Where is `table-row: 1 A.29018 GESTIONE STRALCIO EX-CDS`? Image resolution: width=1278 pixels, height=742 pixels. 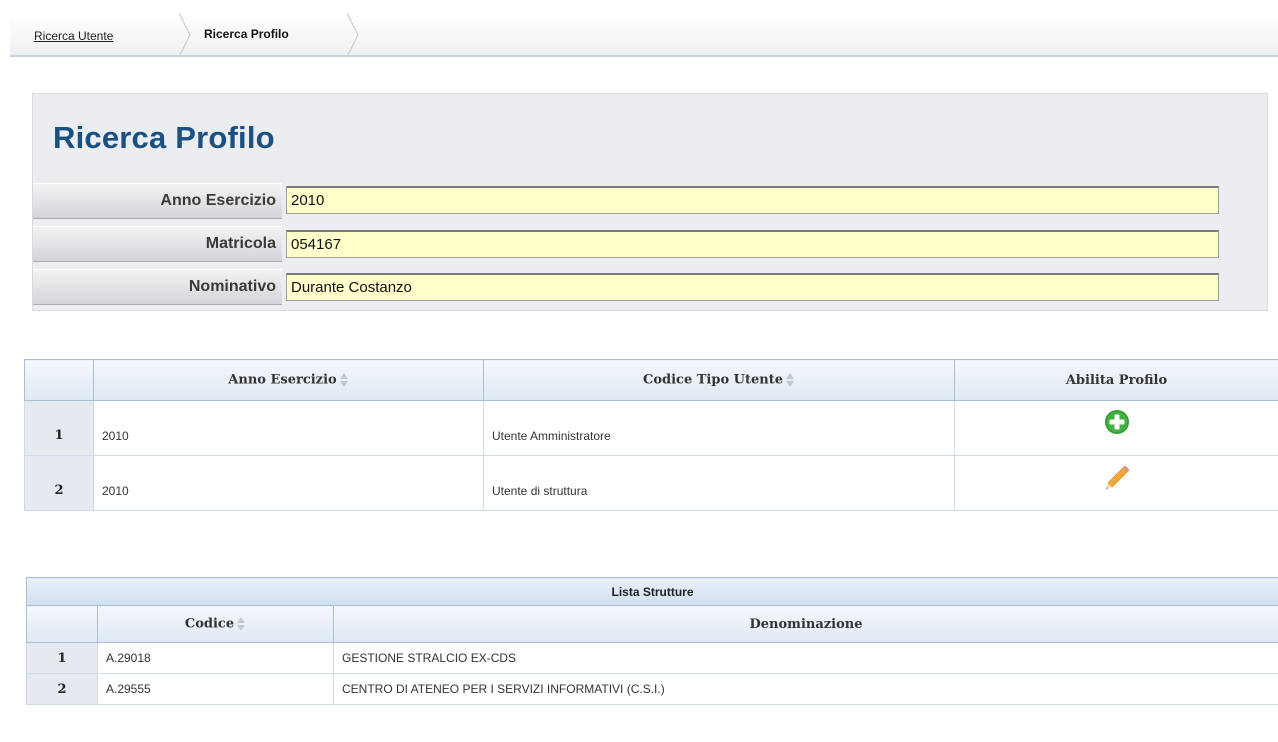 table-row: 1 A.29018 GESTIONE STRALCIO EX-CDS is located at coordinates (652, 658).